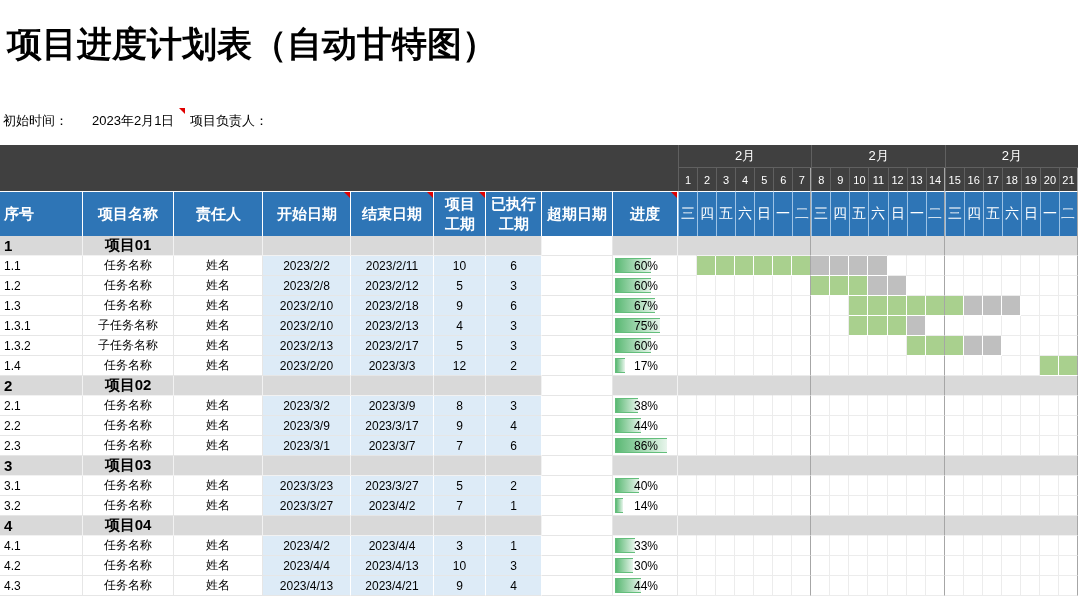  What do you see at coordinates (307, 366) in the screenshot?
I see `table-cell: 2023/2/20` at bounding box center [307, 366].